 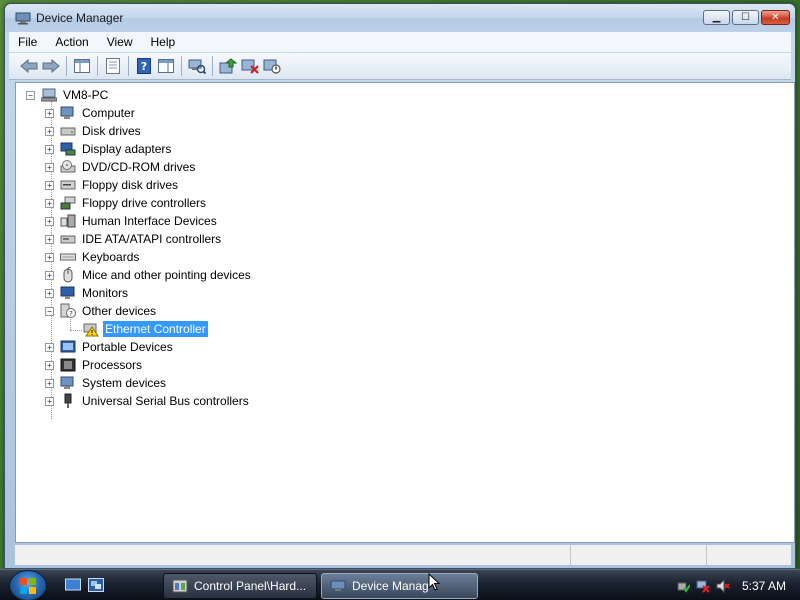 What do you see at coordinates (149, 221) in the screenshot?
I see `category-label: Human Interface Devices` at bounding box center [149, 221].